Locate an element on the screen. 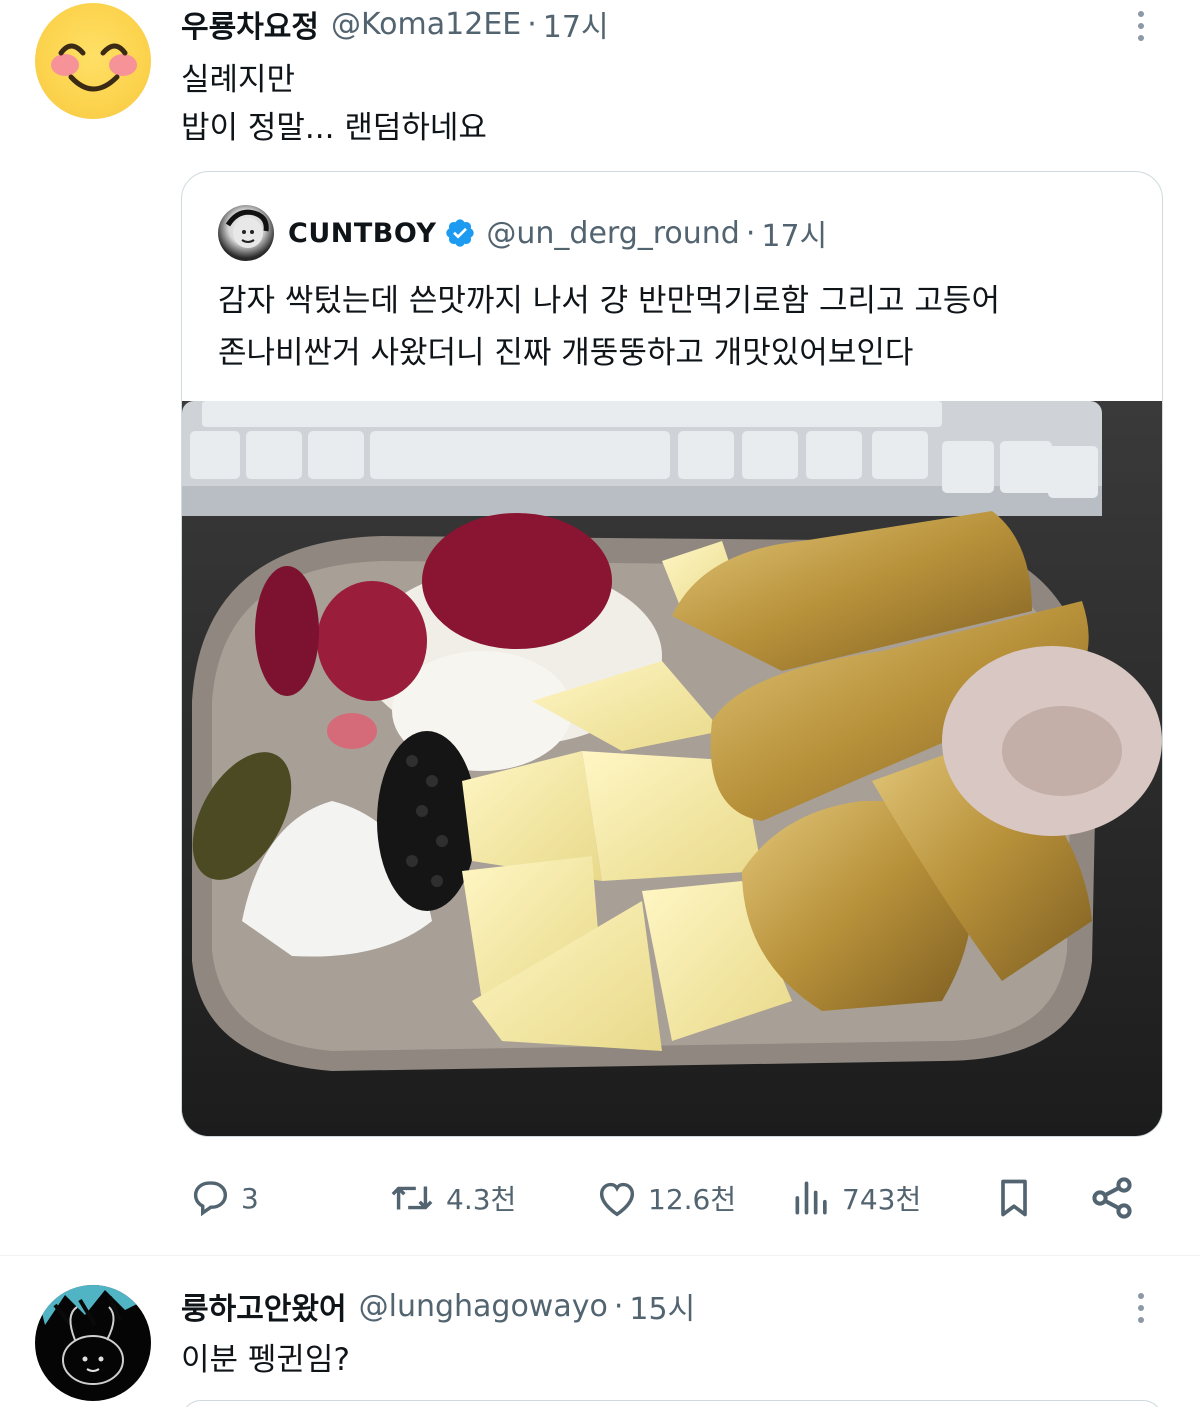  retweet-button: 4.3천 is located at coordinates (451, 1198).